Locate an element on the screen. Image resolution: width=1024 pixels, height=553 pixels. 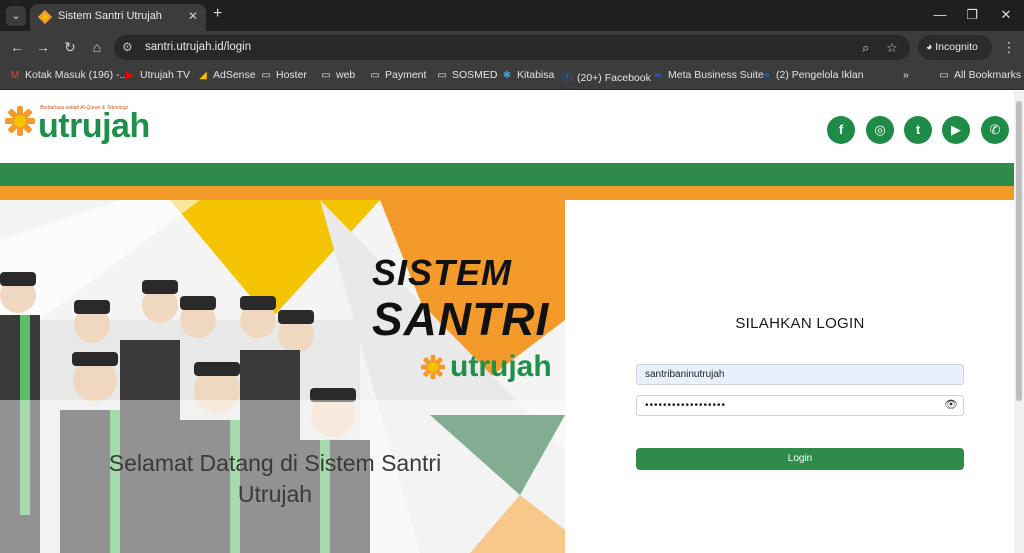
header-green-band is located at coordinates (507, 174).